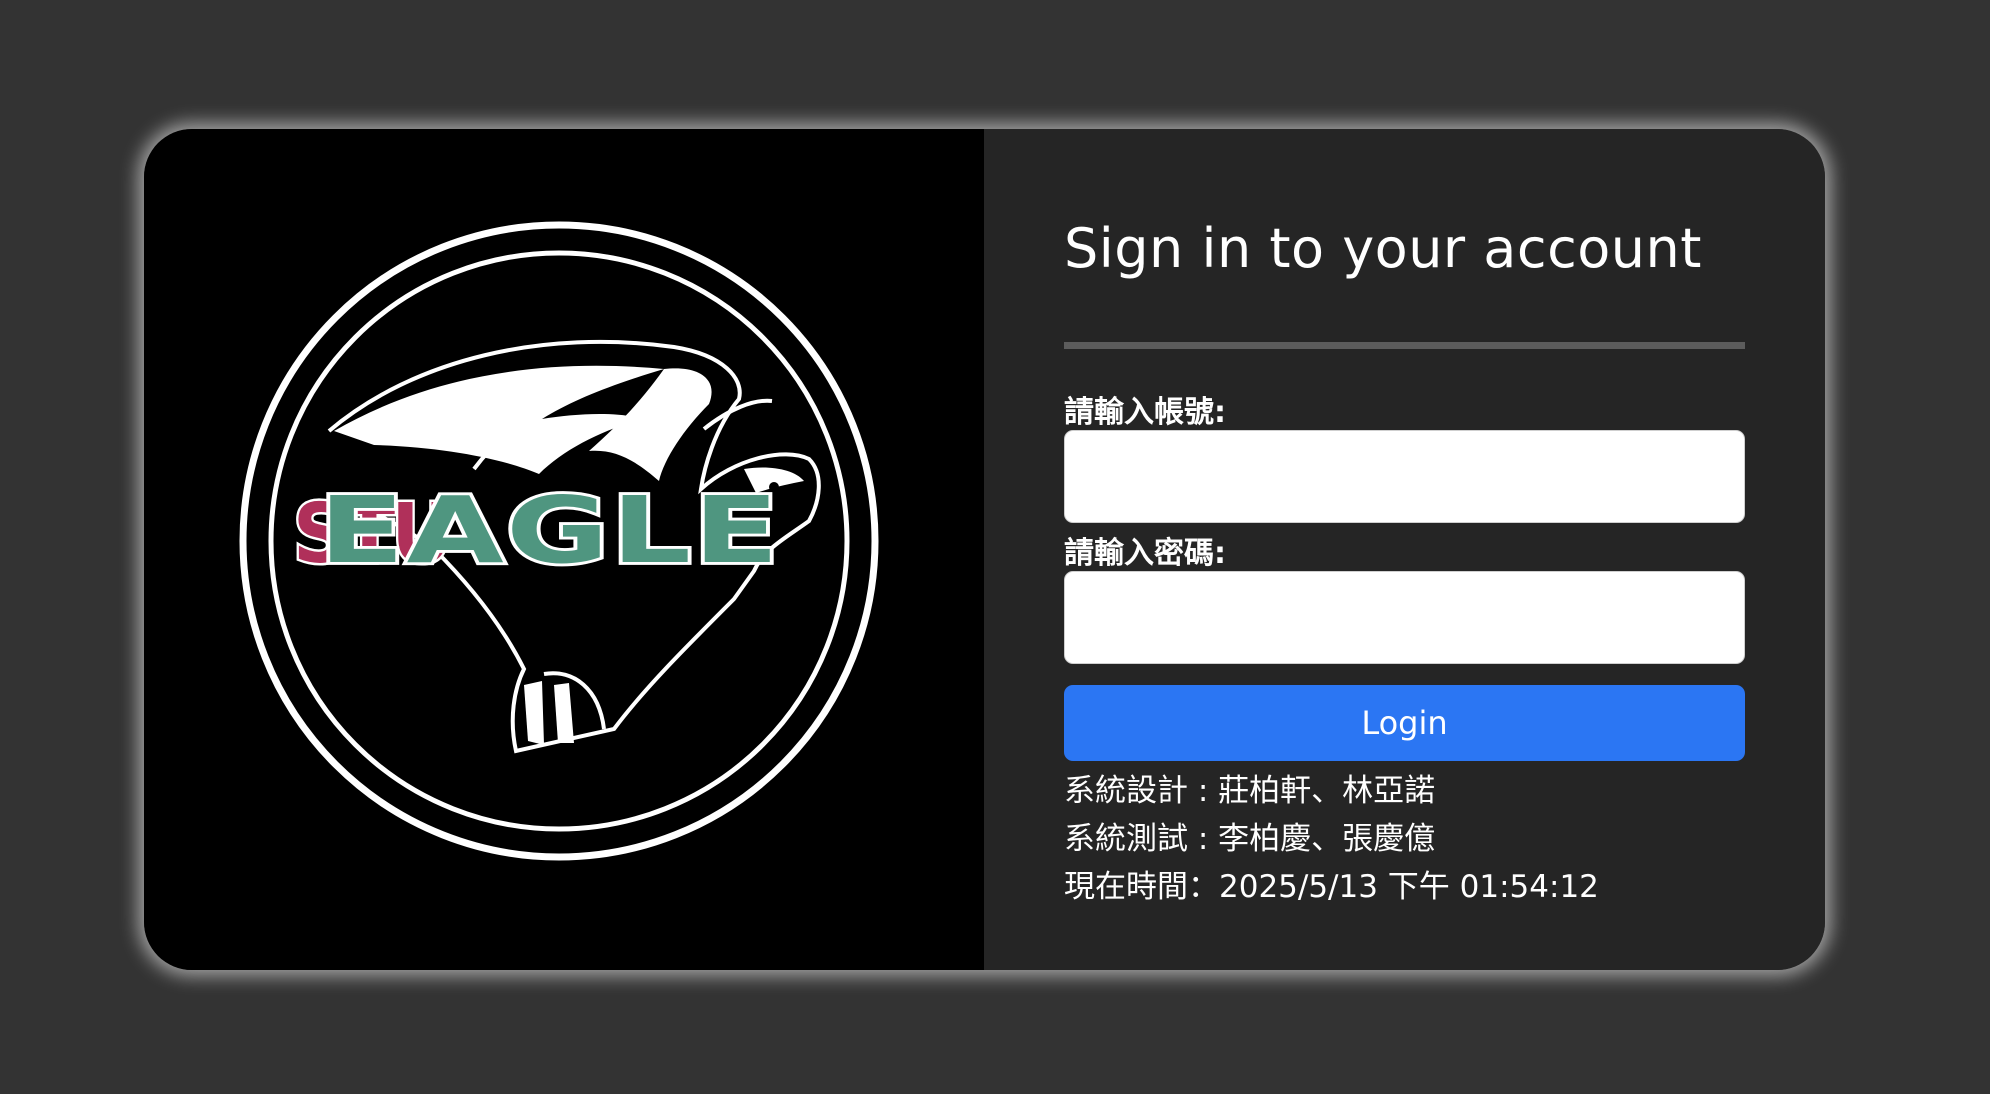 Image resolution: width=1990 pixels, height=1094 pixels. What do you see at coordinates (1250, 839) in the screenshot?
I see `system-testing-credit: 系統測試 : 李柏慶、張慶億` at bounding box center [1250, 839].